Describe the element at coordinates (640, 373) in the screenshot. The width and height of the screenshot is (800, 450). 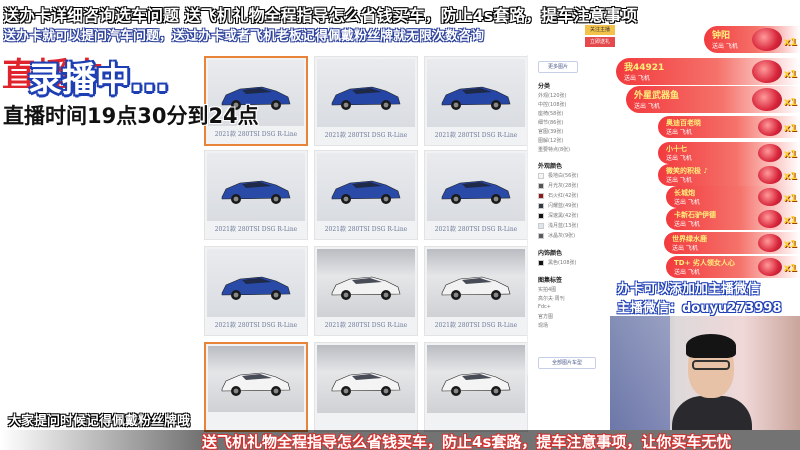
I see `camera-background` at that location.